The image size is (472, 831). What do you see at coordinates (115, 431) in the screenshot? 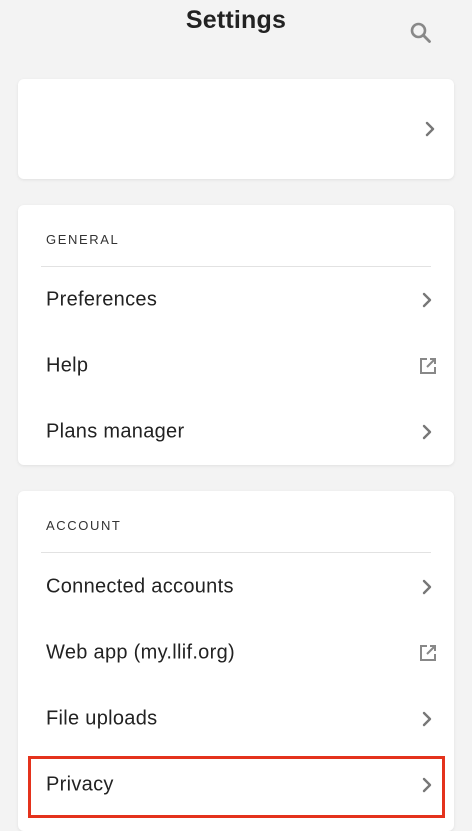
I see `plans-manager-label: Plans manager` at bounding box center [115, 431].